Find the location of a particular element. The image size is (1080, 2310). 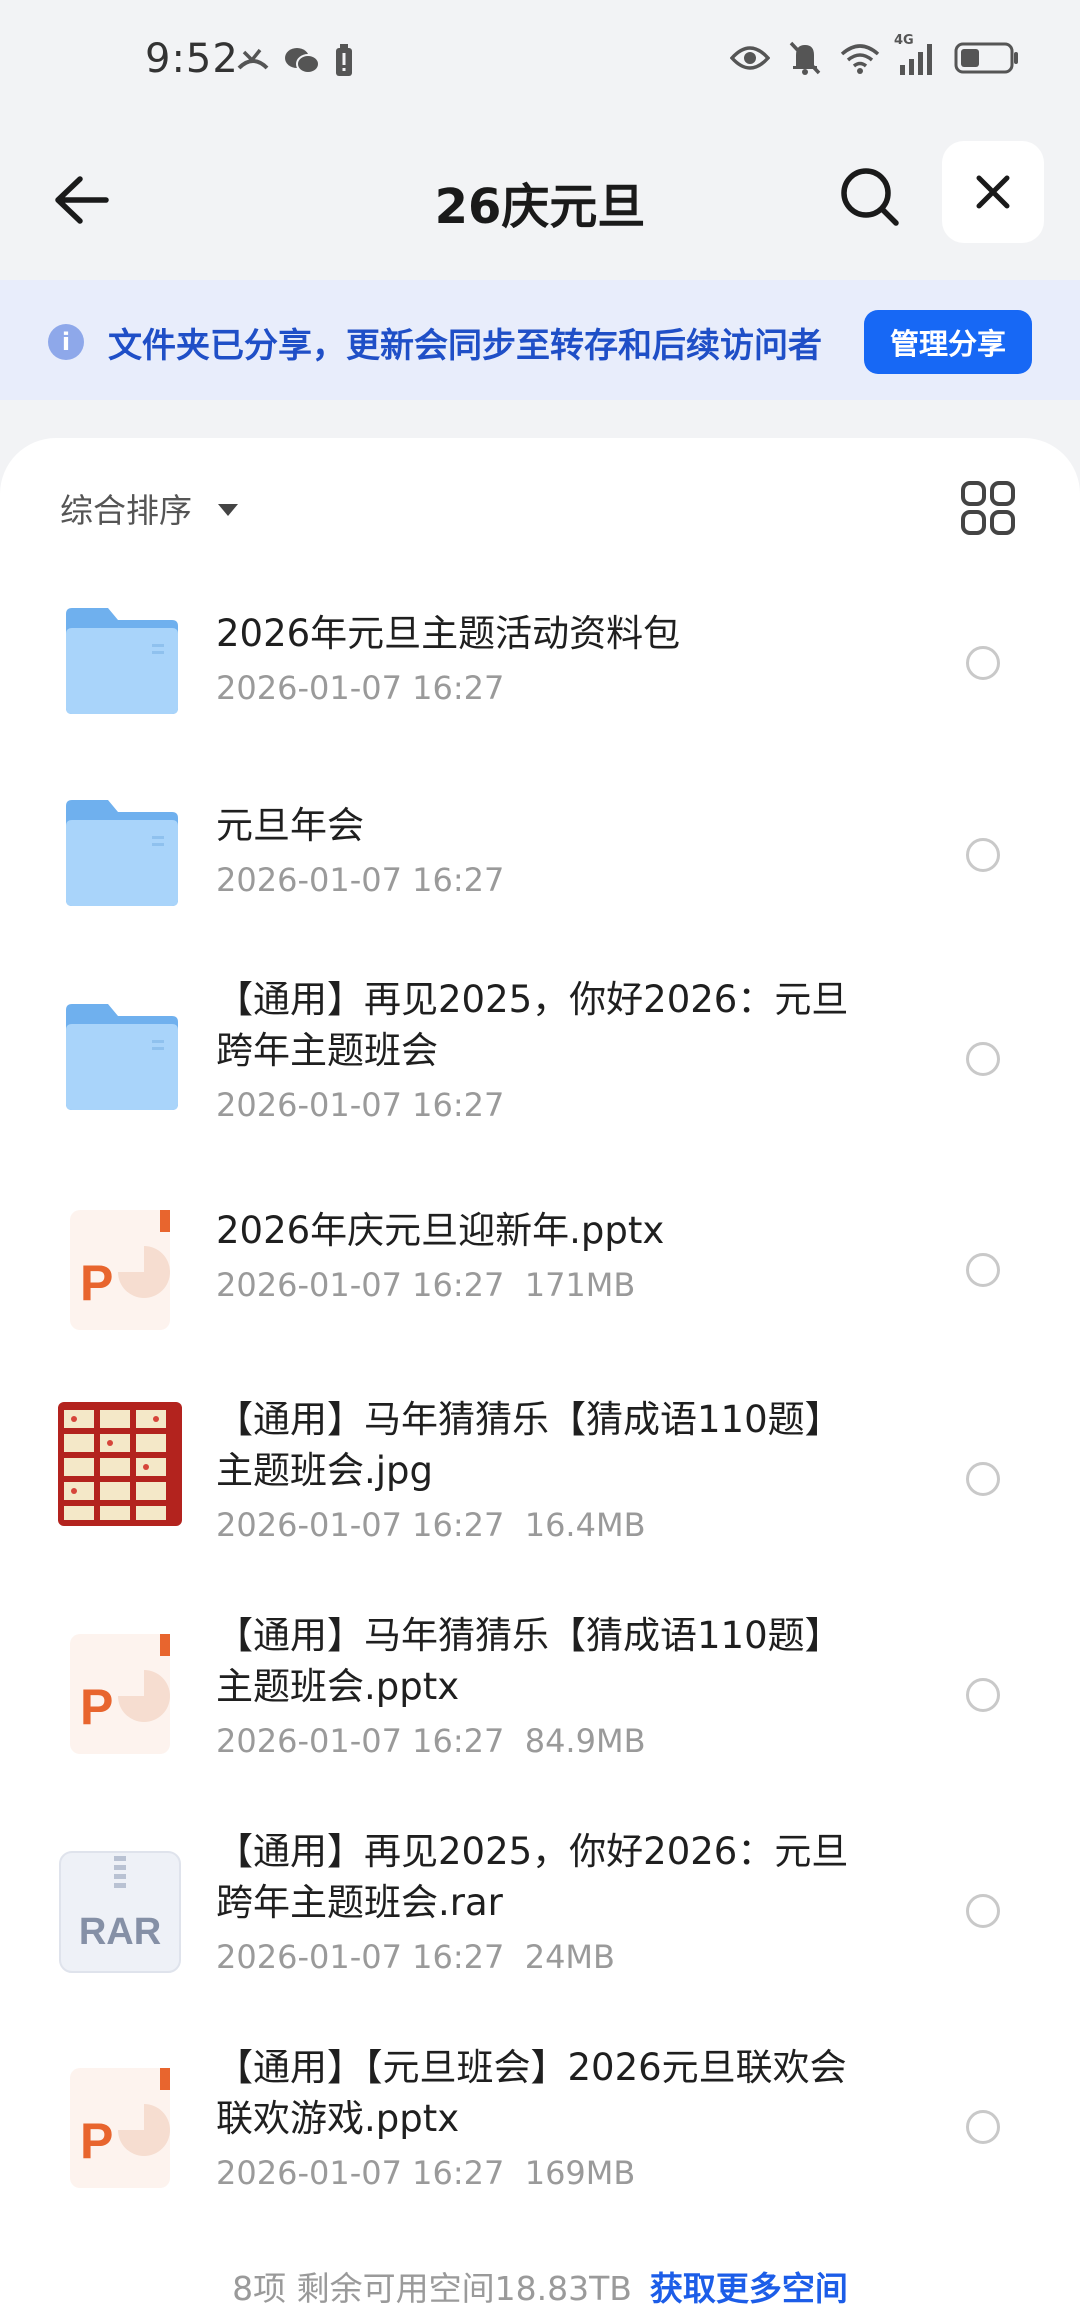

status-left-icons is located at coordinates (295, 61).